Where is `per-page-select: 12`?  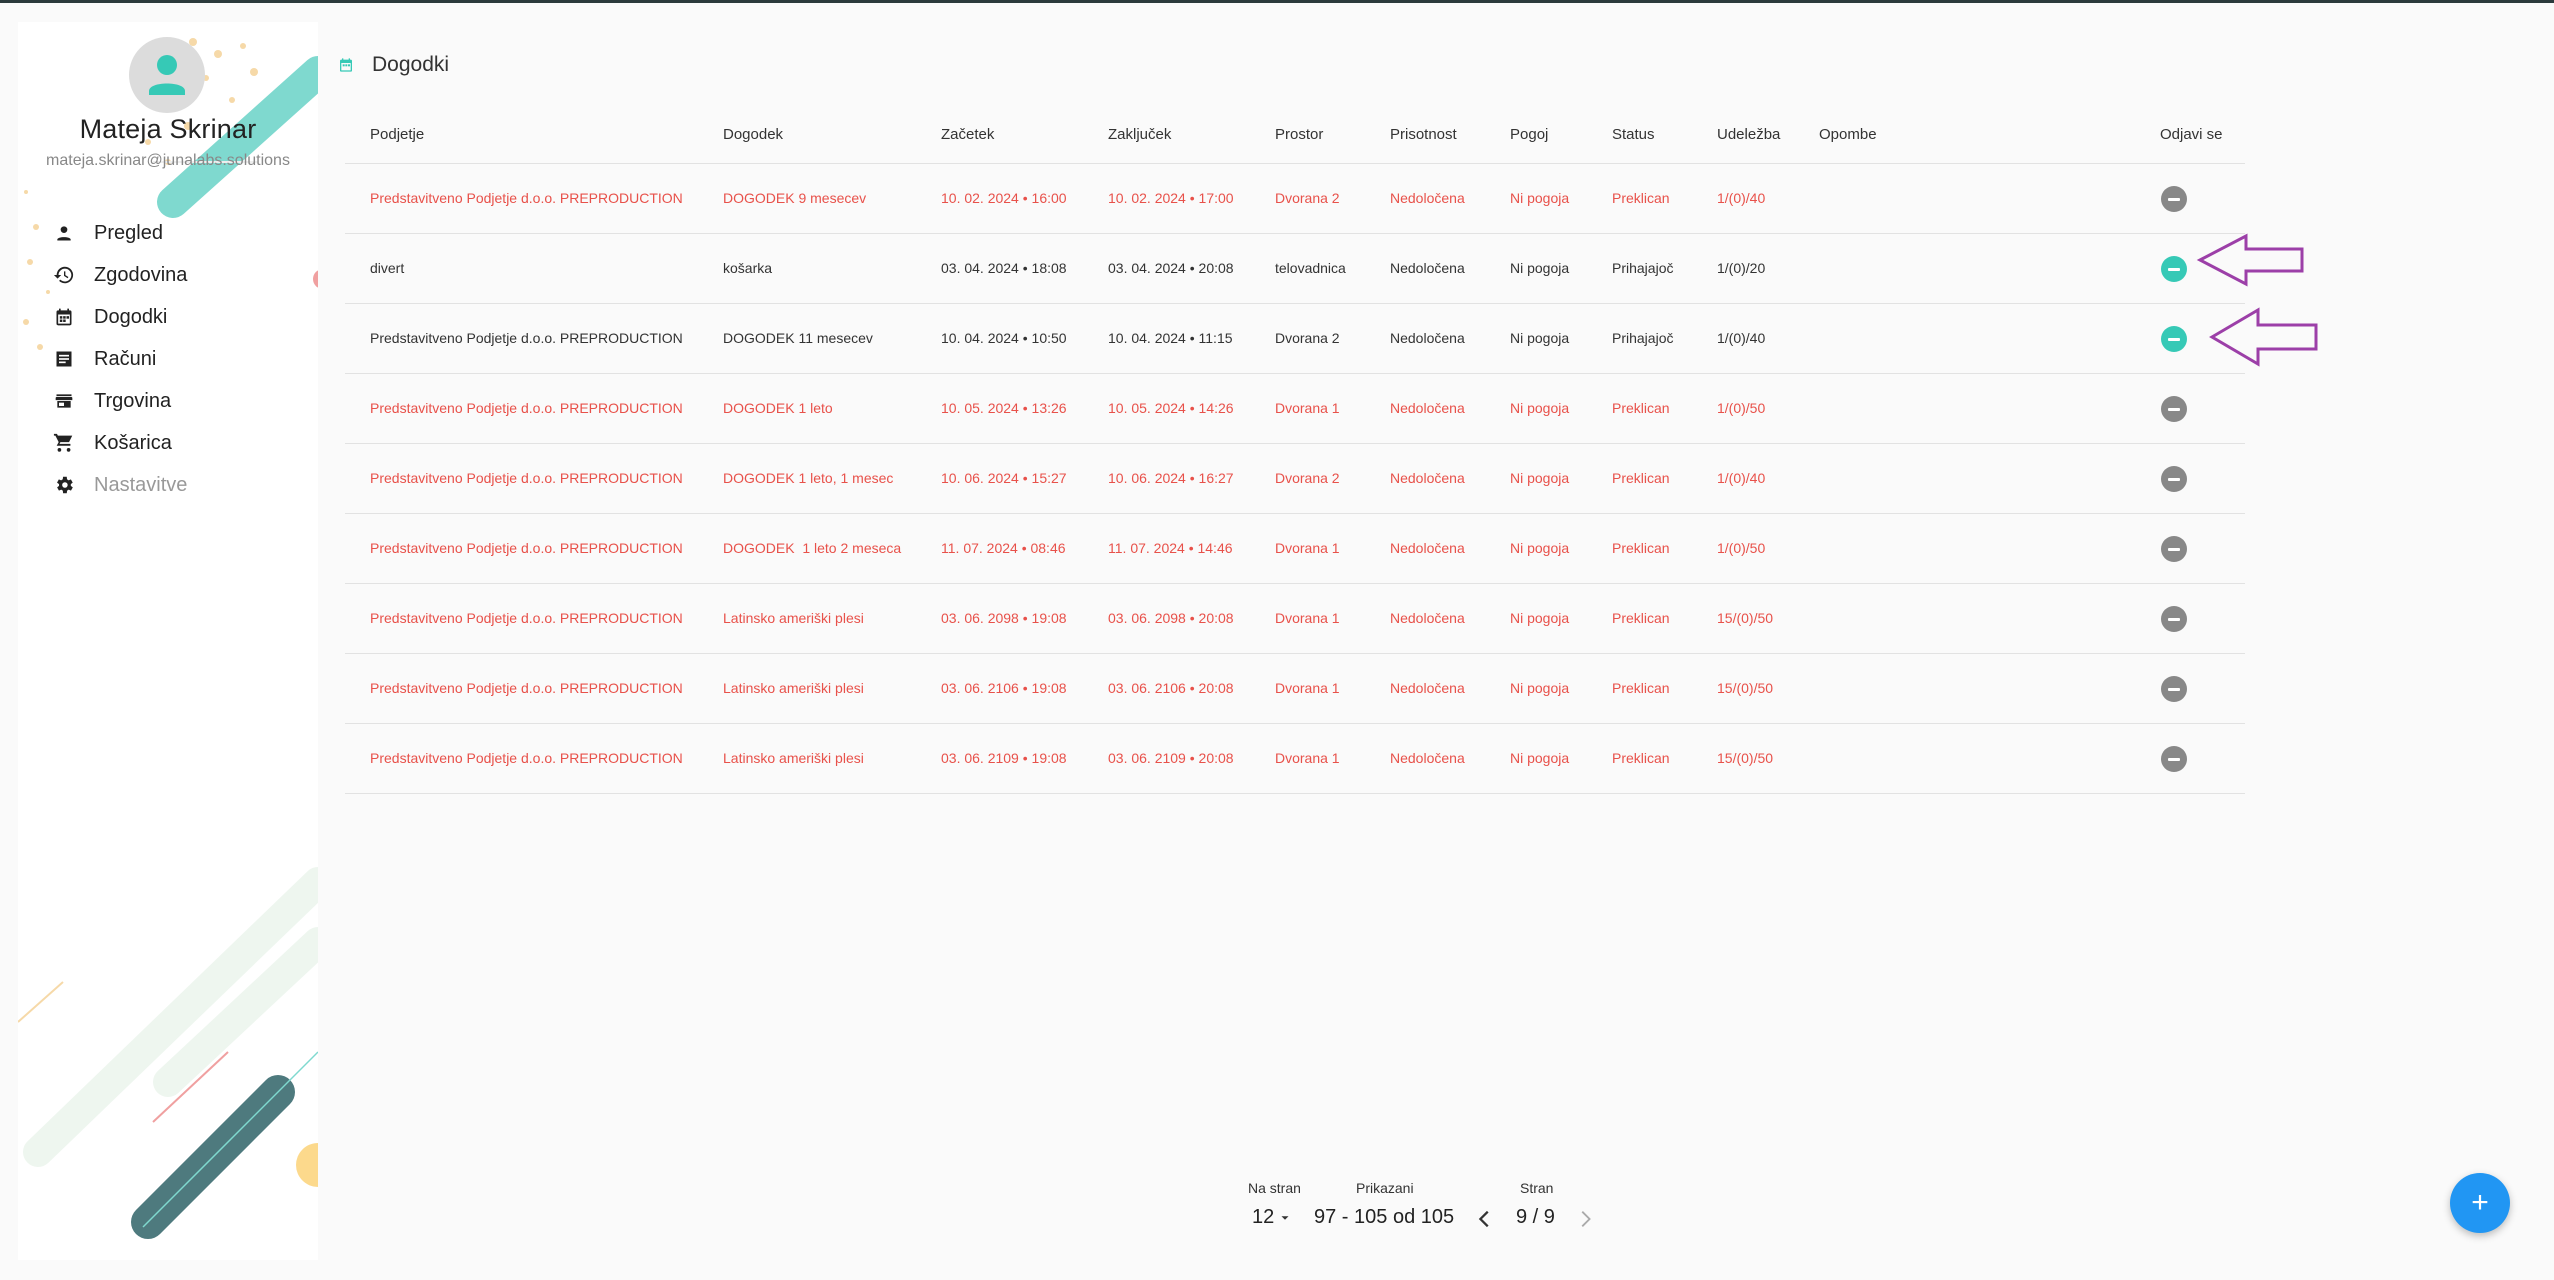
per-page-select: 12 is located at coordinates (1272, 1217).